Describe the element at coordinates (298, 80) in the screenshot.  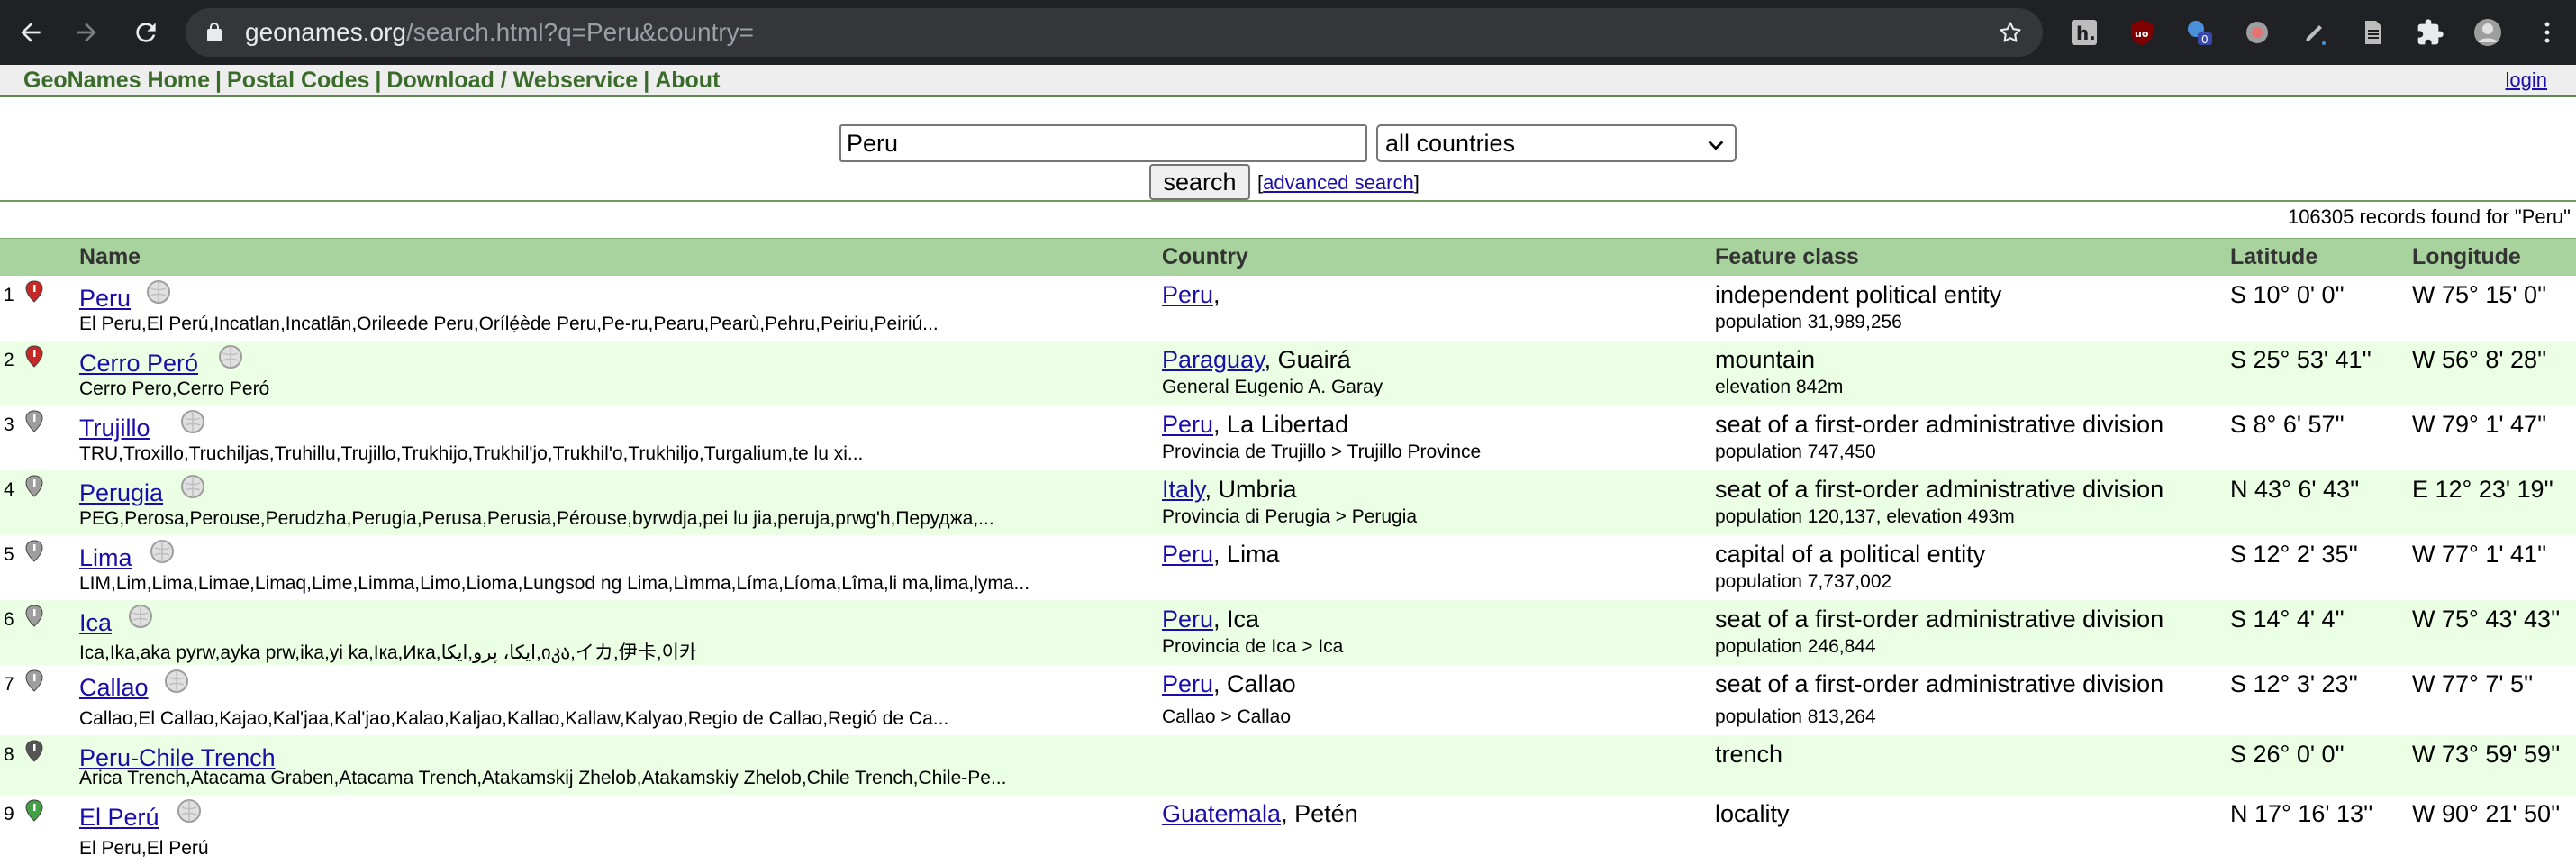
I see `nav-postal-codes: Postal Codes` at that location.